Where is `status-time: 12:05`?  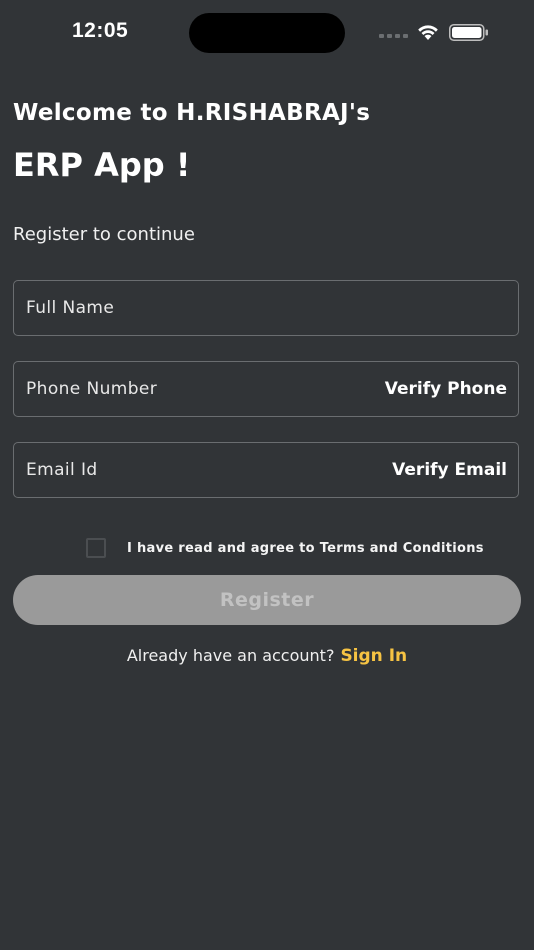
status-time: 12:05 is located at coordinates (100, 30).